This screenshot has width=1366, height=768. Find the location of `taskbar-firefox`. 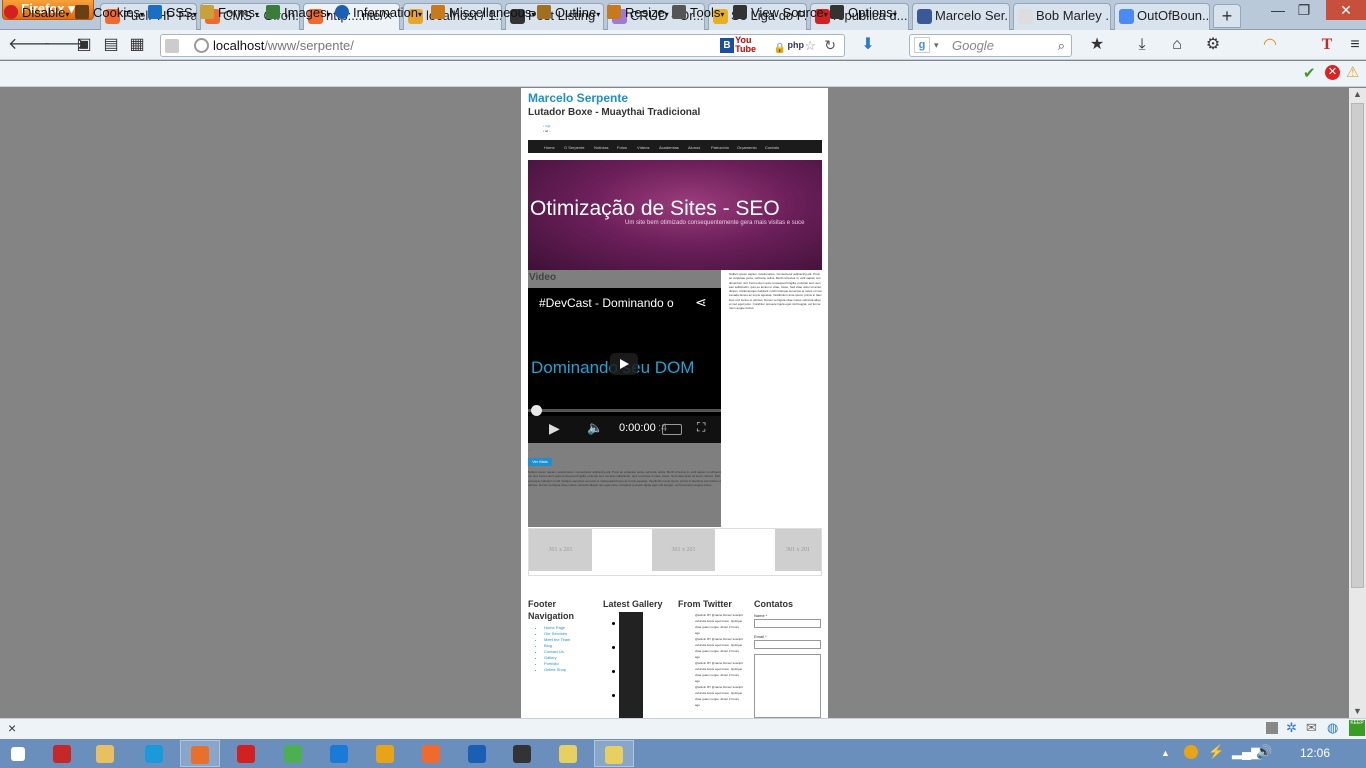

taskbar-firefox is located at coordinates (200, 753).